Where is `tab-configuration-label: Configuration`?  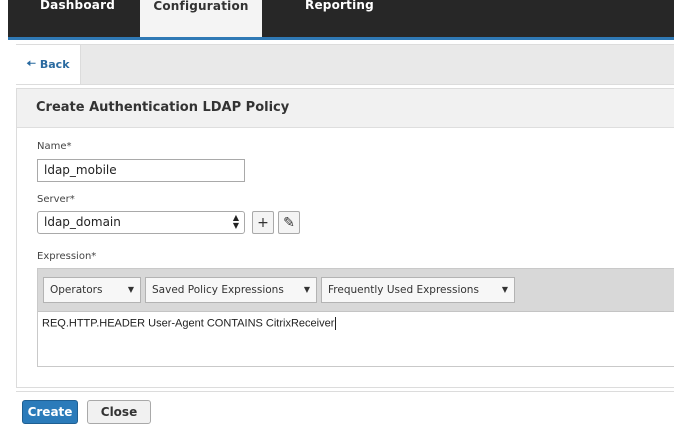
tab-configuration-label: Configuration is located at coordinates (201, 6).